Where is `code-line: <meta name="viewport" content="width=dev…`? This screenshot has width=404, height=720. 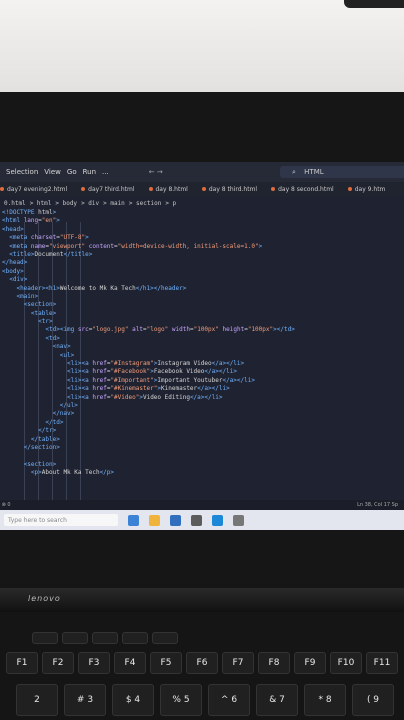
code-line: <meta name="viewport" content="width=dev… is located at coordinates (136, 246).